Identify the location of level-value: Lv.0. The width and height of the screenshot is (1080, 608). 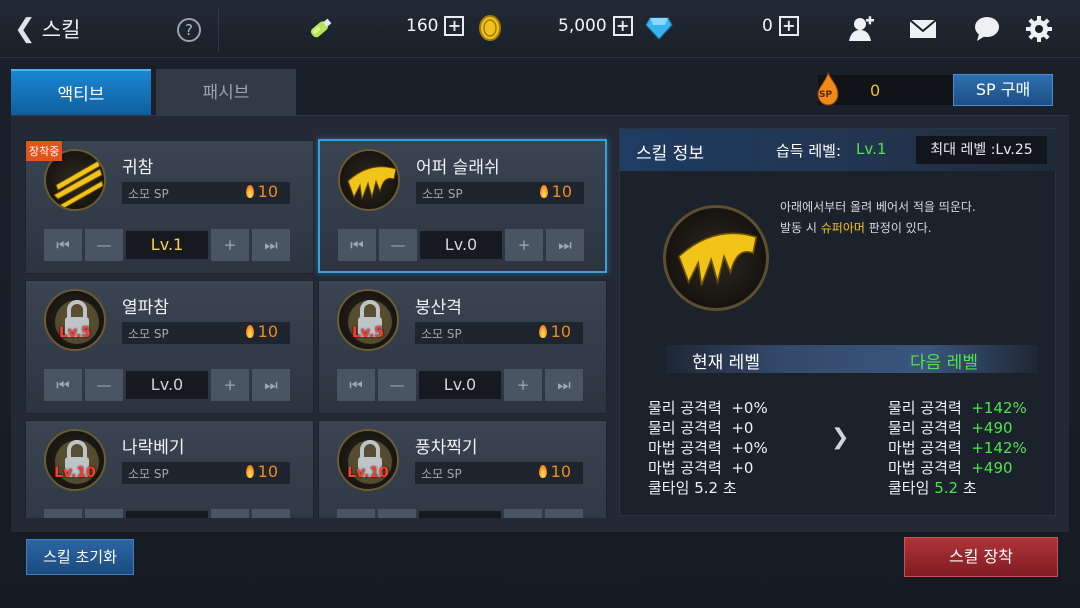
(461, 245).